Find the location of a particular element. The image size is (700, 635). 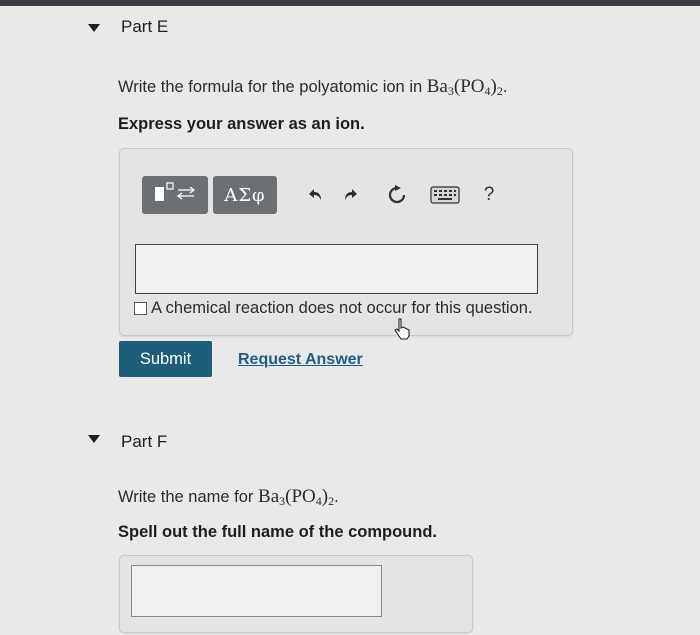

collapse-caret-icon-part-f is located at coordinates (94, 439).